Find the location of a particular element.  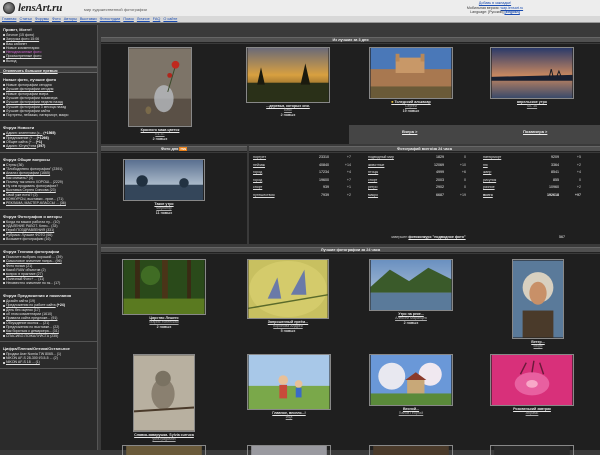

category-link: разное is located at coordinates (509, 189).